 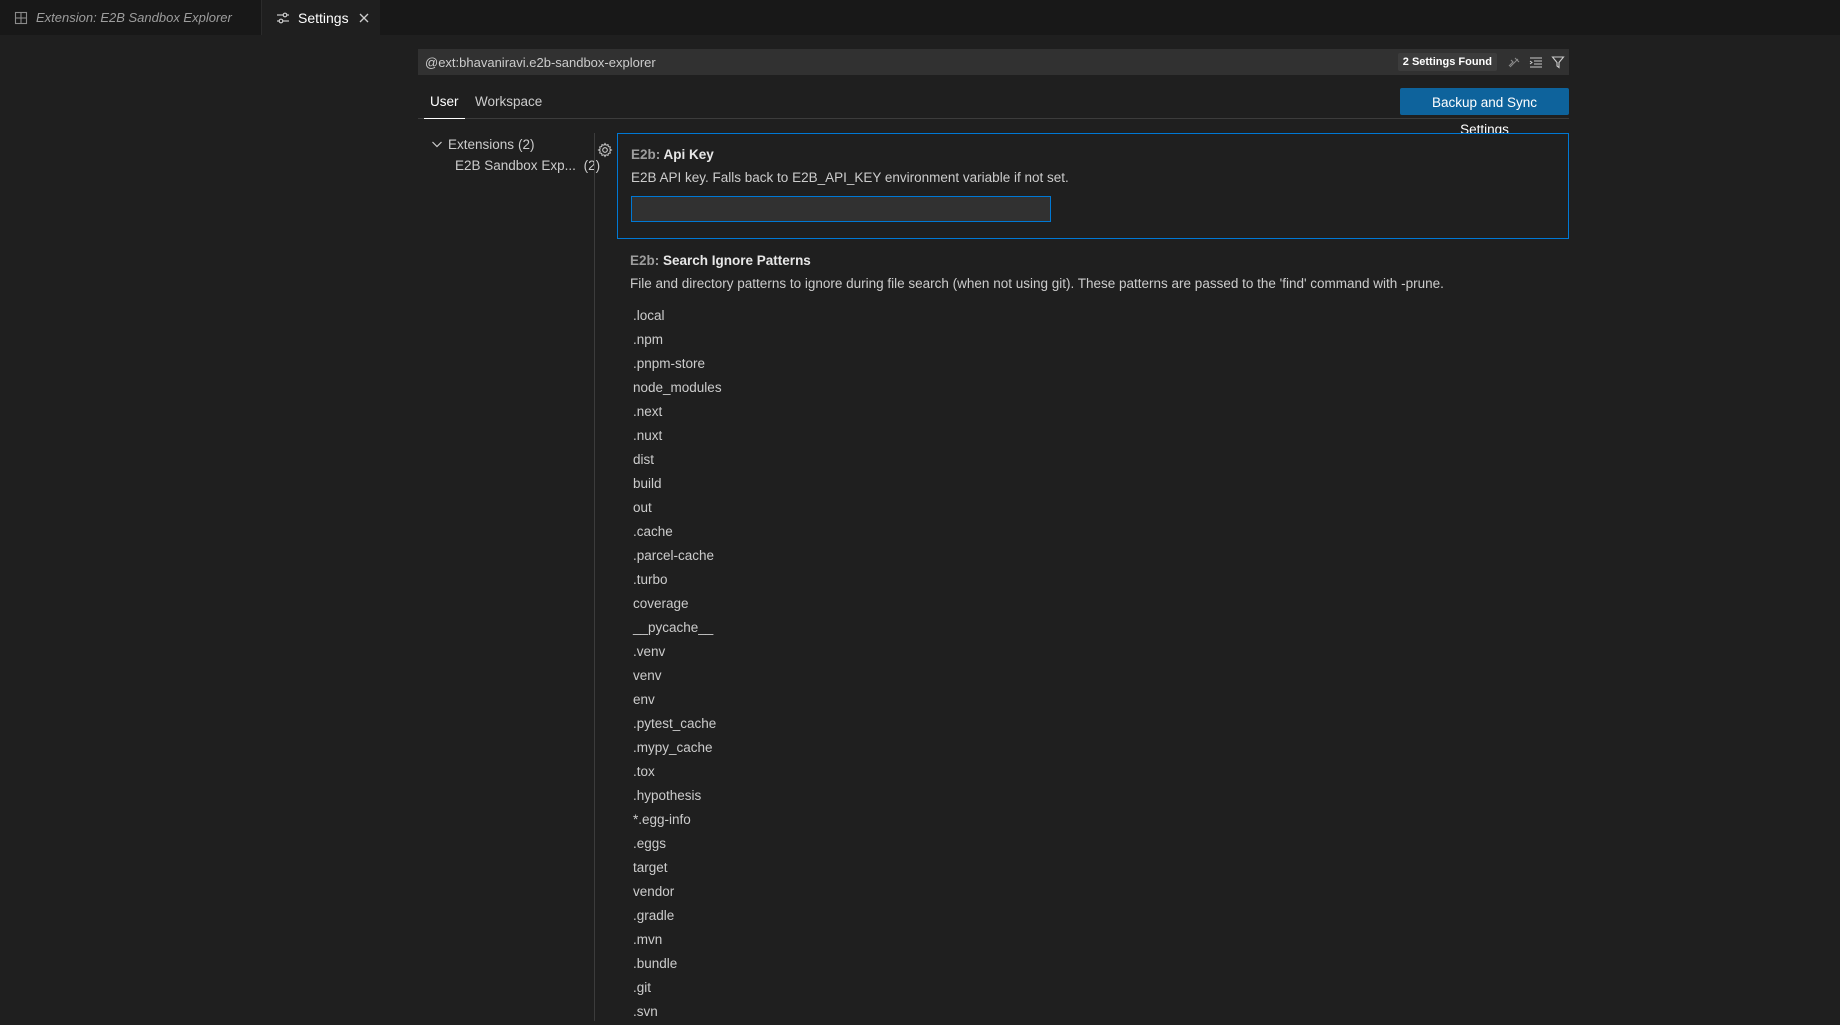 What do you see at coordinates (677, 701) in the screenshot?
I see `list-item: env` at bounding box center [677, 701].